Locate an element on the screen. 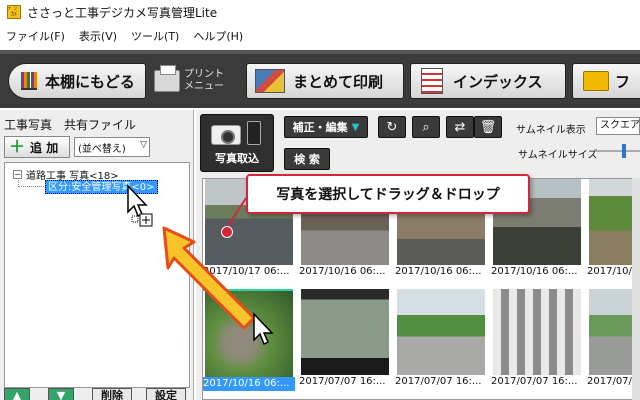 The width and height of the screenshot is (640, 400). back-to-bookshelf-button: 本棚にもどる is located at coordinates (77, 81).